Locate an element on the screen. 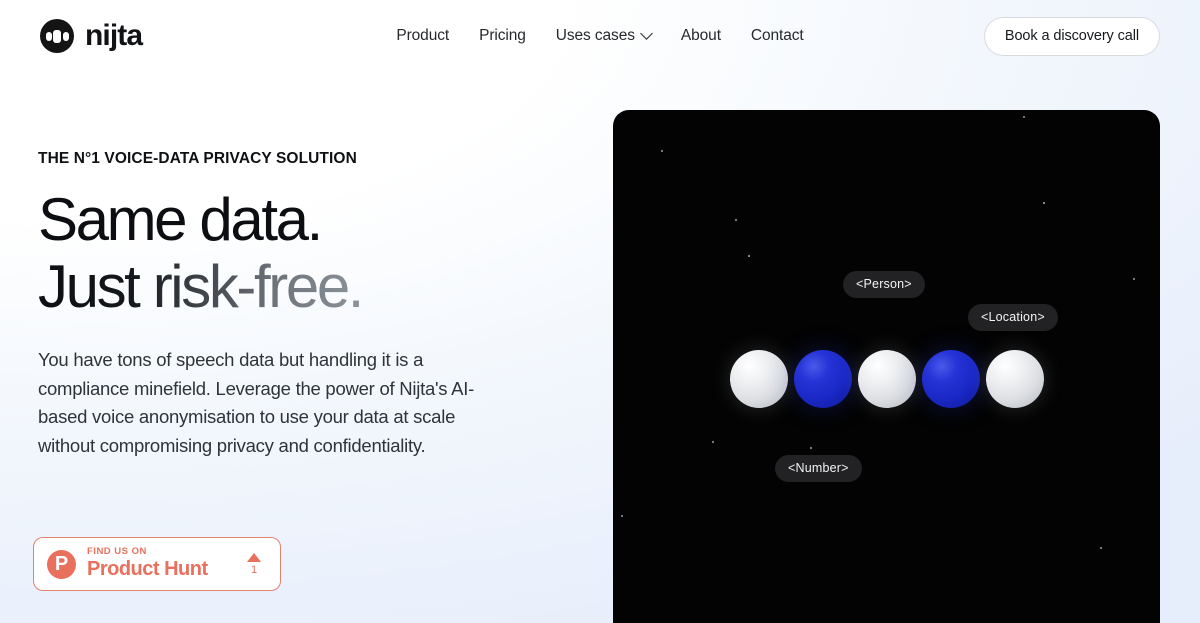 This screenshot has width=1200, height=623. brand-name: nijta is located at coordinates (114, 35).